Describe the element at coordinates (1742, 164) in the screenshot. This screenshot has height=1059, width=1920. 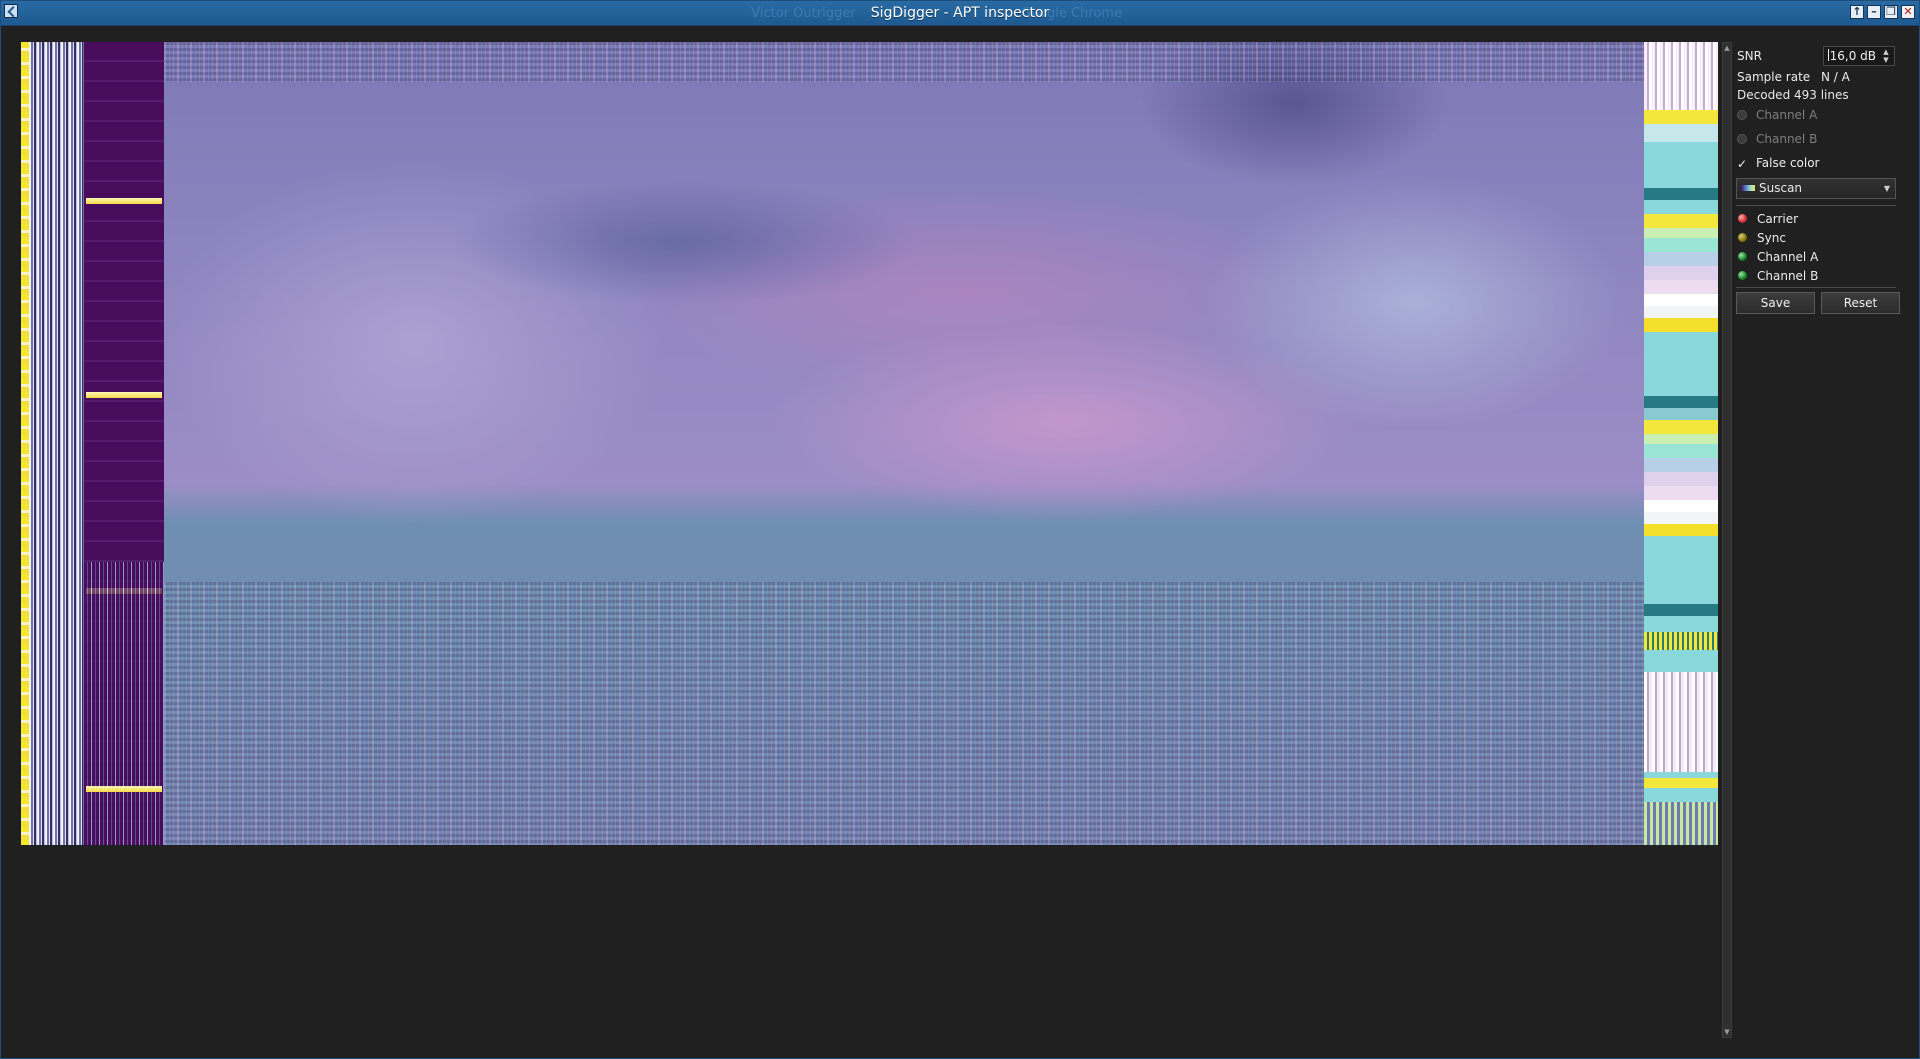
I see `checkmark-icon: ✓` at that location.